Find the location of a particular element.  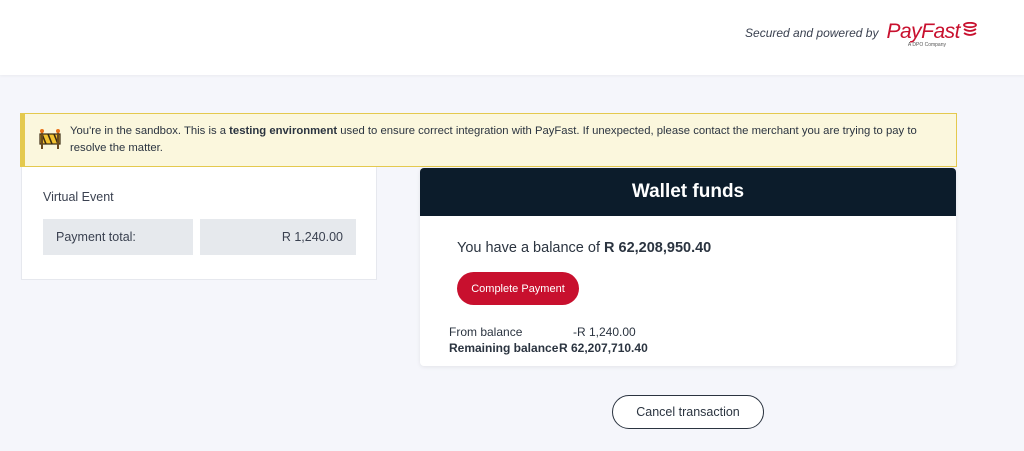

from-balance-label: From balance is located at coordinates (486, 332).